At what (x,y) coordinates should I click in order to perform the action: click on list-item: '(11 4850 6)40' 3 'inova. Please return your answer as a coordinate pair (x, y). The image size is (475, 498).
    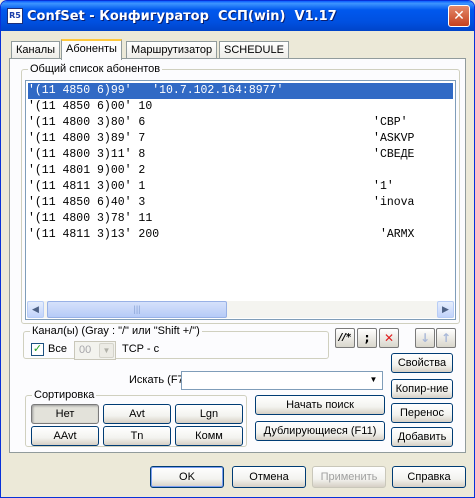
    Looking at the image, I should click on (240, 203).